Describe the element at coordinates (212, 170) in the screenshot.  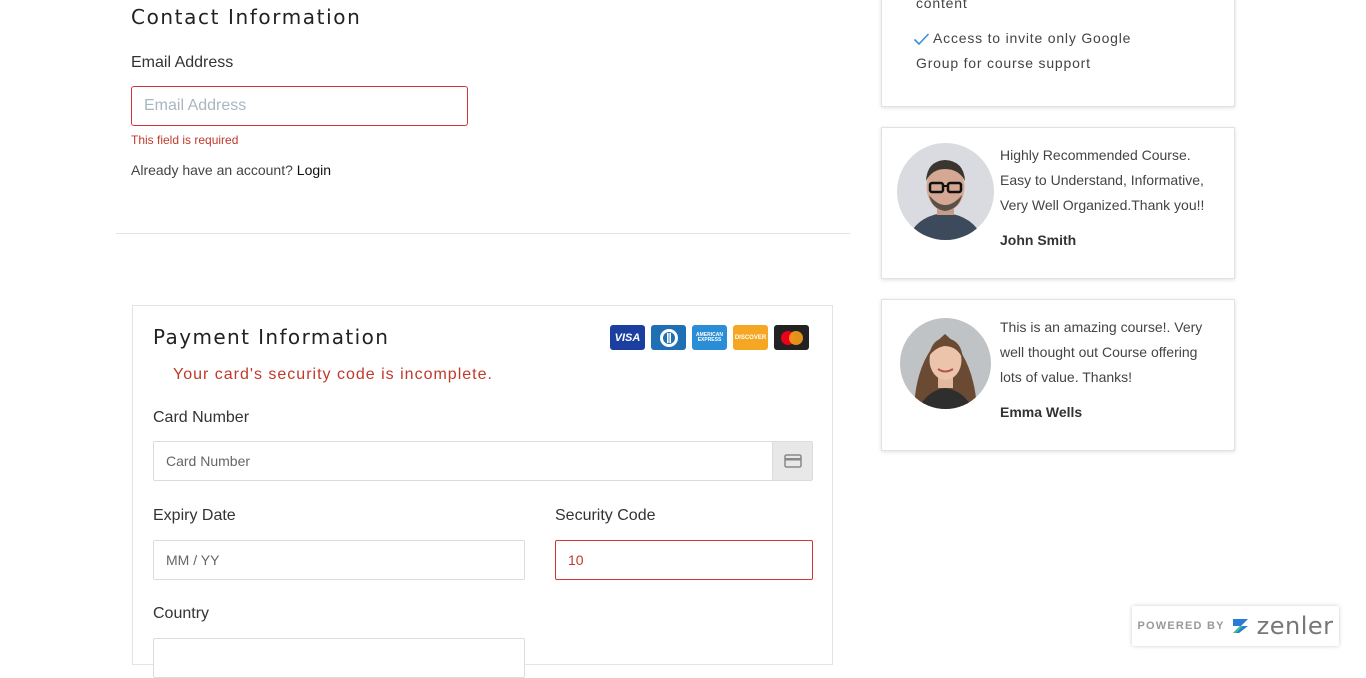
I see `already-account-label: Already have an account?` at that location.